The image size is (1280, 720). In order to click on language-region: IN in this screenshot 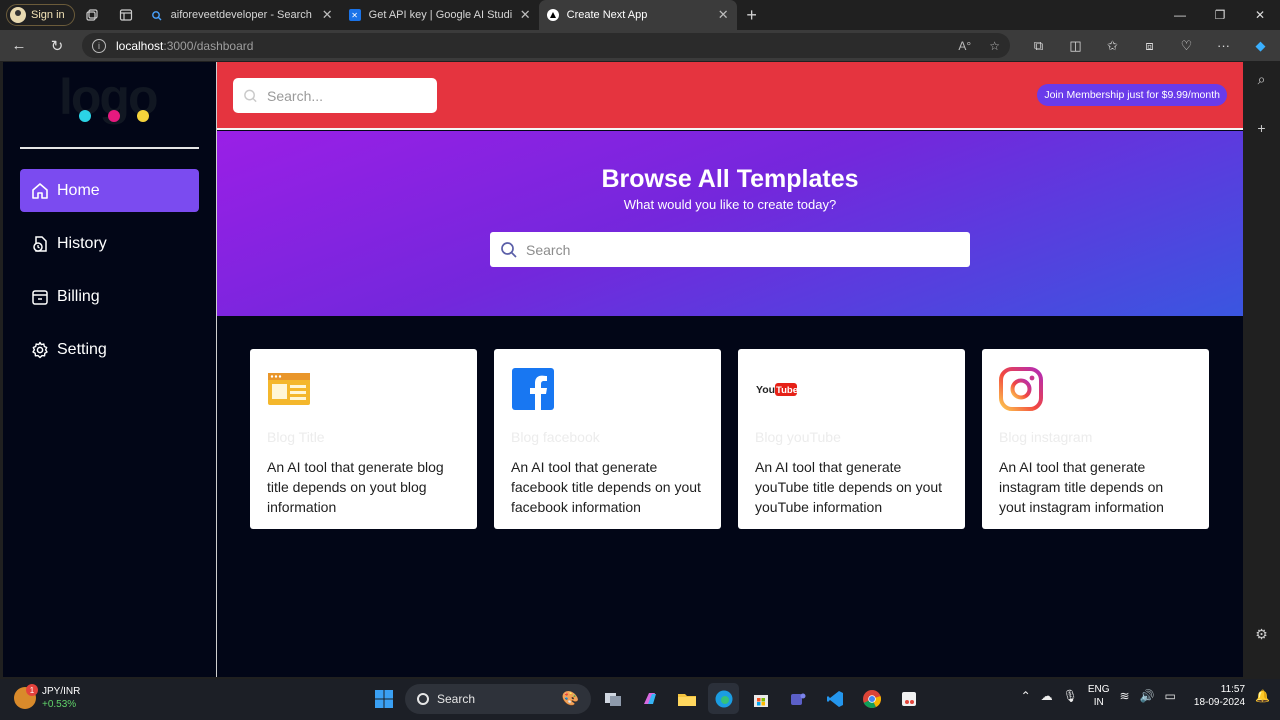, I will do `click(1098, 702)`.